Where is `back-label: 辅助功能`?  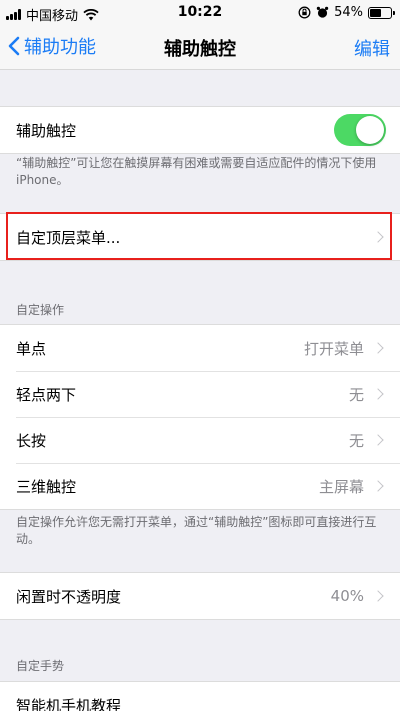
back-label: 辅助功能 is located at coordinates (60, 47).